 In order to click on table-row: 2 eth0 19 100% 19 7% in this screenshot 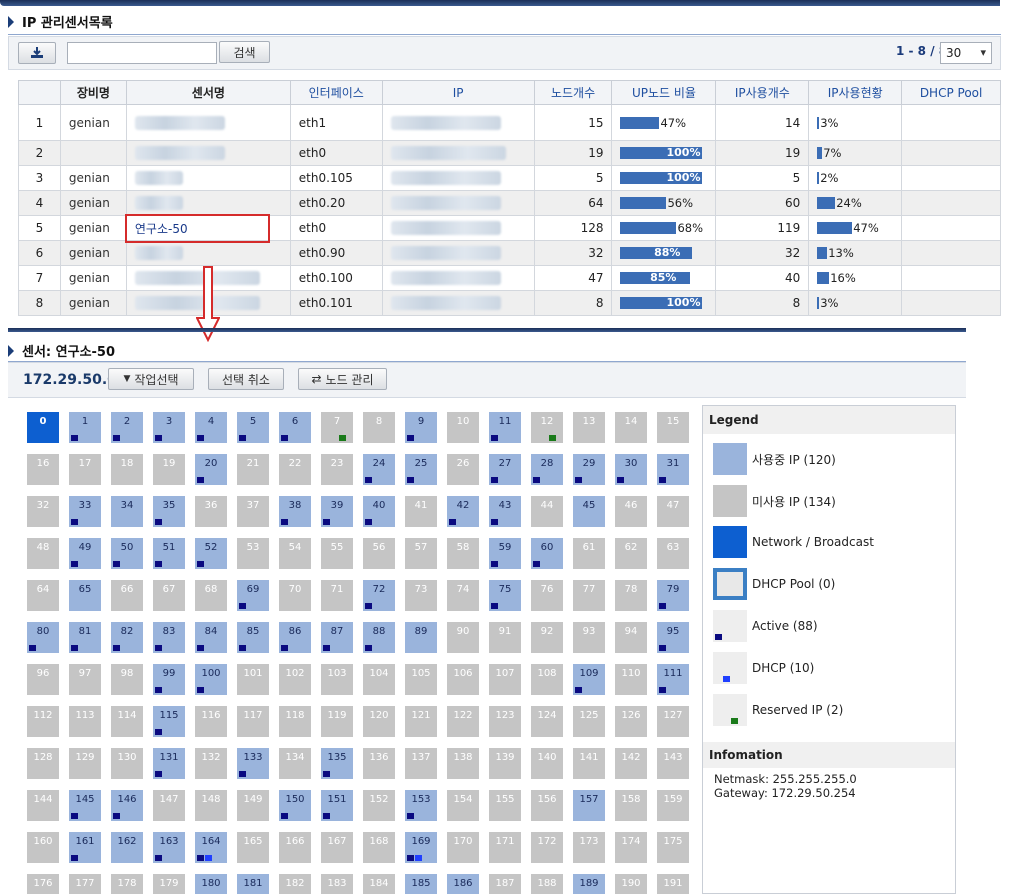, I will do `click(509, 153)`.